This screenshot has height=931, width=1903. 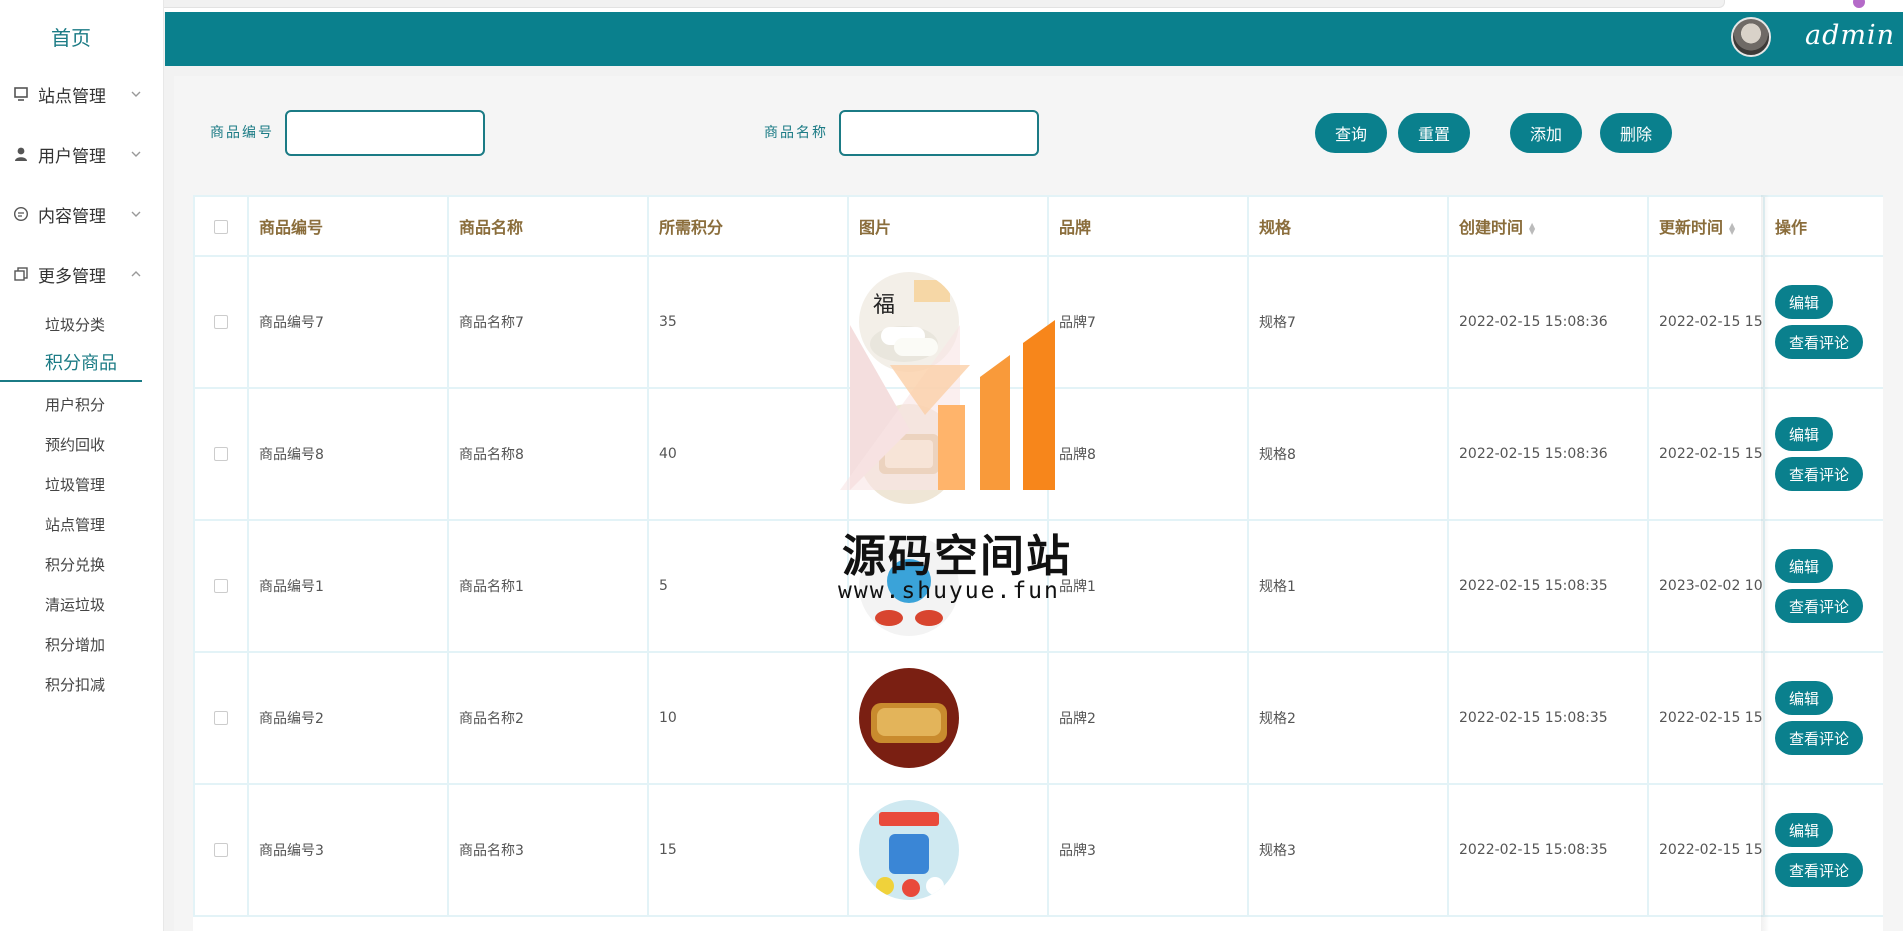 I want to click on product-image: 福, so click(x=909, y=322).